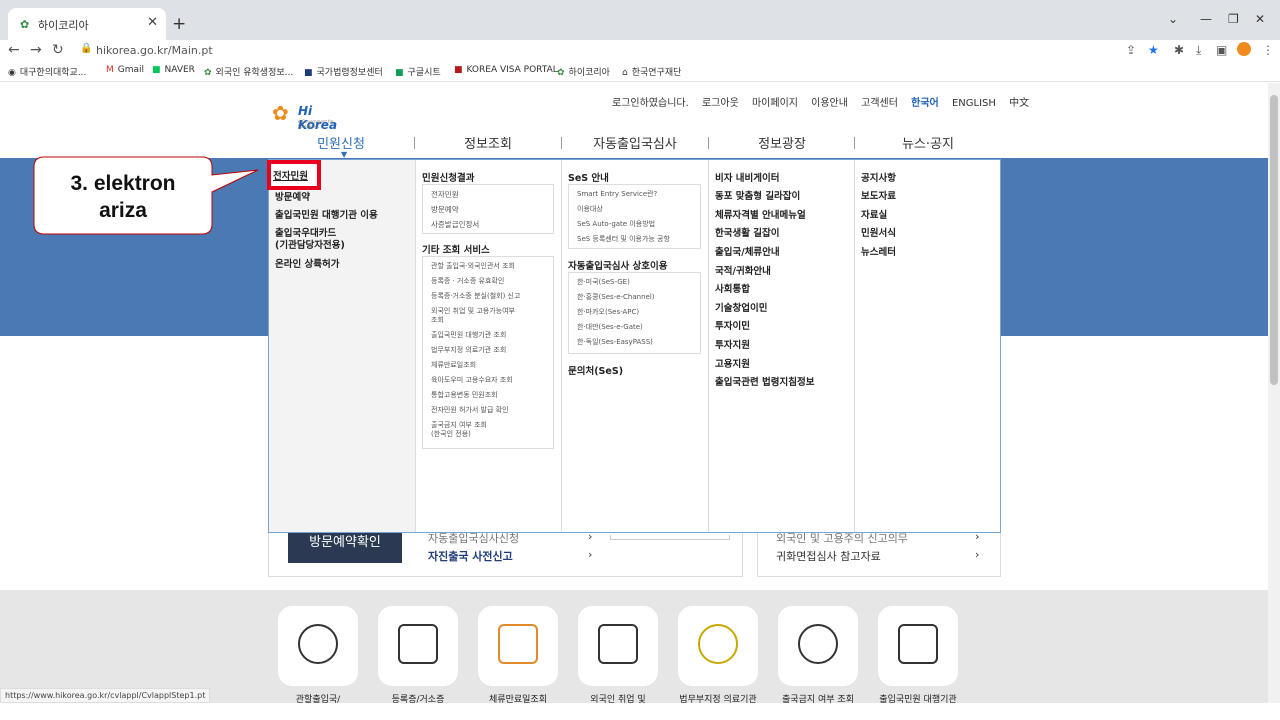 This screenshot has height=720, width=1280. What do you see at coordinates (616, 224) in the screenshot?
I see `submenu-item: SeS Auto-gate 이용방법` at bounding box center [616, 224].